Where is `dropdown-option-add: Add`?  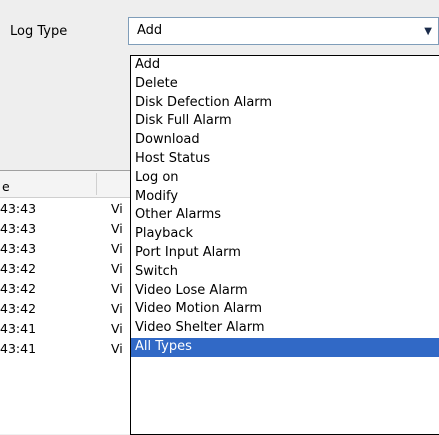
dropdown-option-add: Add is located at coordinates (285, 65).